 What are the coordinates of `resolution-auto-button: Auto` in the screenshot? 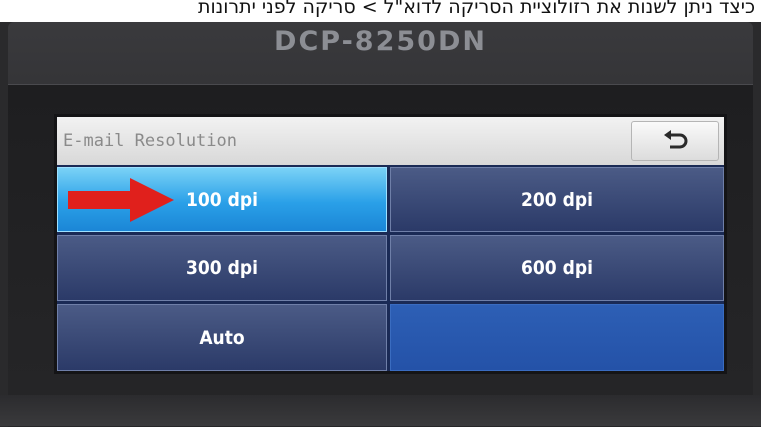 It's located at (222, 337).